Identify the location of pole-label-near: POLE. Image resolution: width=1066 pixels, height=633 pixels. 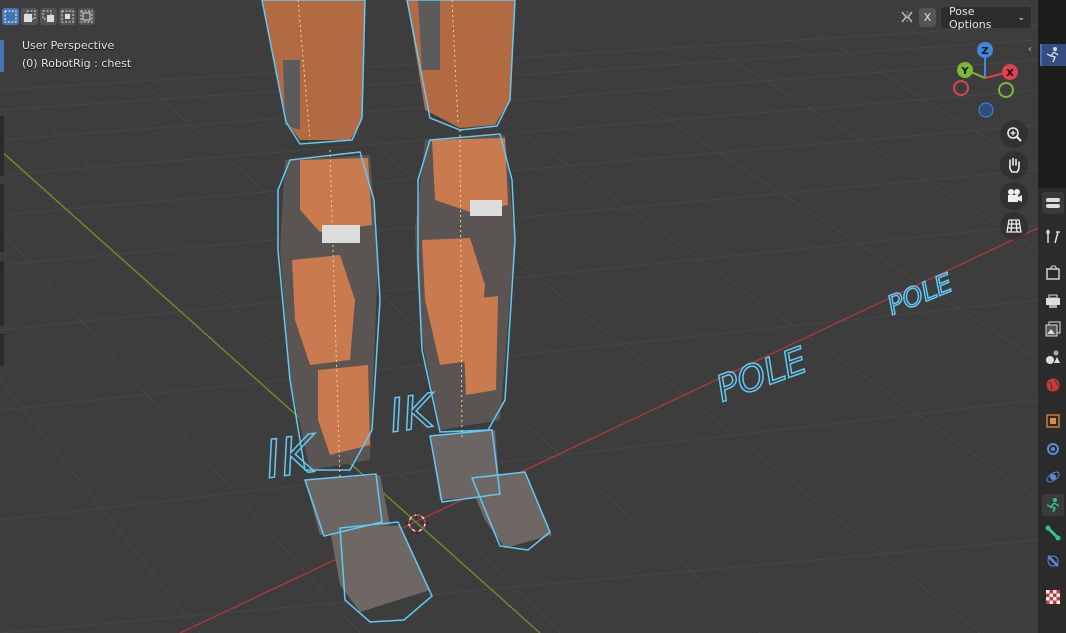
(762, 375).